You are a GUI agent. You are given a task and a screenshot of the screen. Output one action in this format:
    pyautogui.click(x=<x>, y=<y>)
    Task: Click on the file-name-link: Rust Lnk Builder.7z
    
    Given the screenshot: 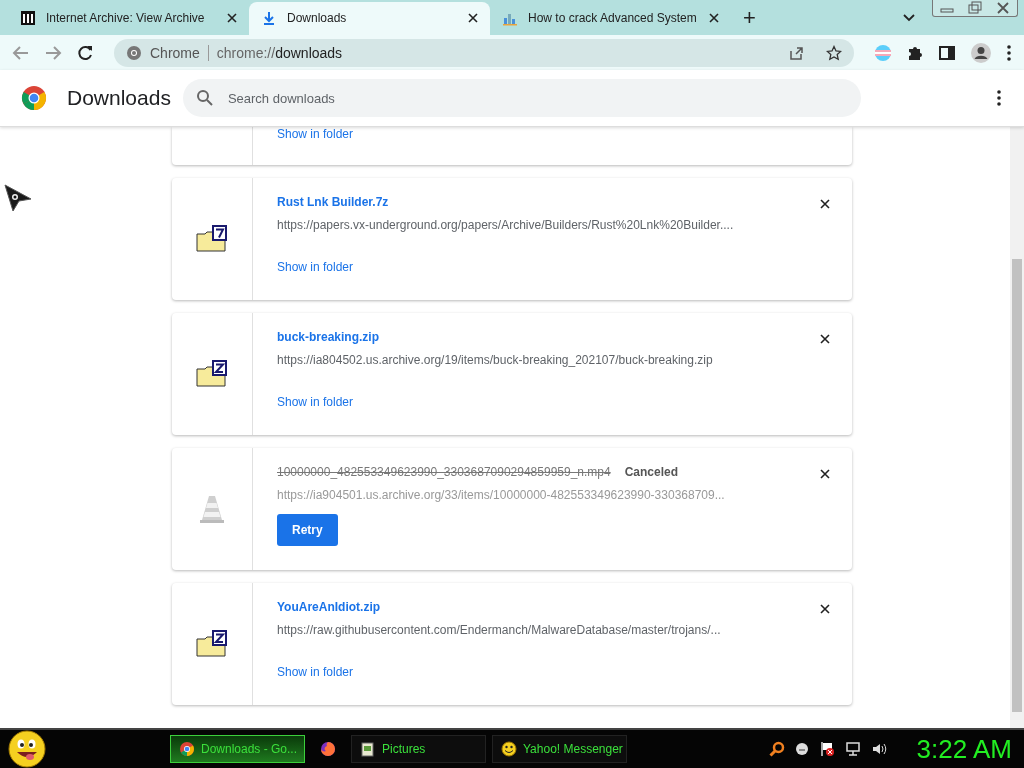 What is the action you would take?
    pyautogui.click(x=333, y=202)
    